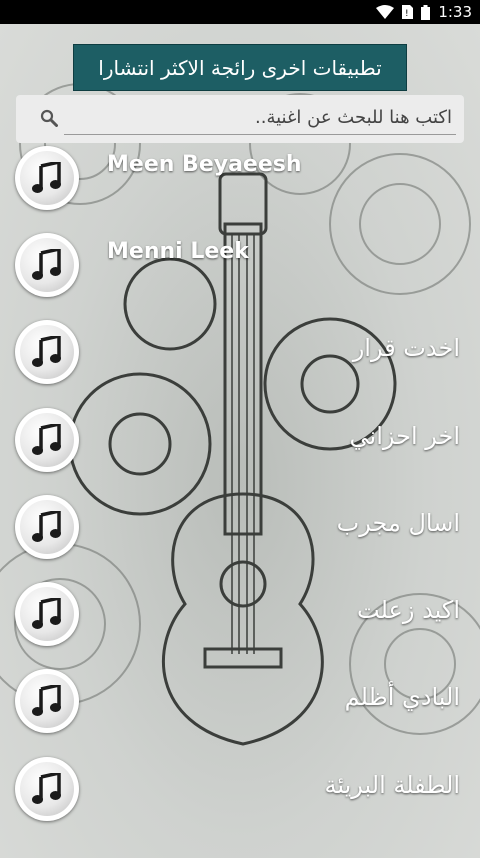 The width and height of the screenshot is (480, 858). I want to click on song-item: الطفلة البريئة, so click(240, 787).